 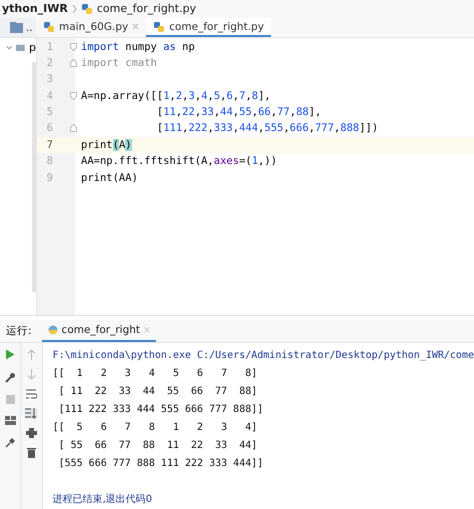 I want to click on line-number: 7, so click(x=49, y=144).